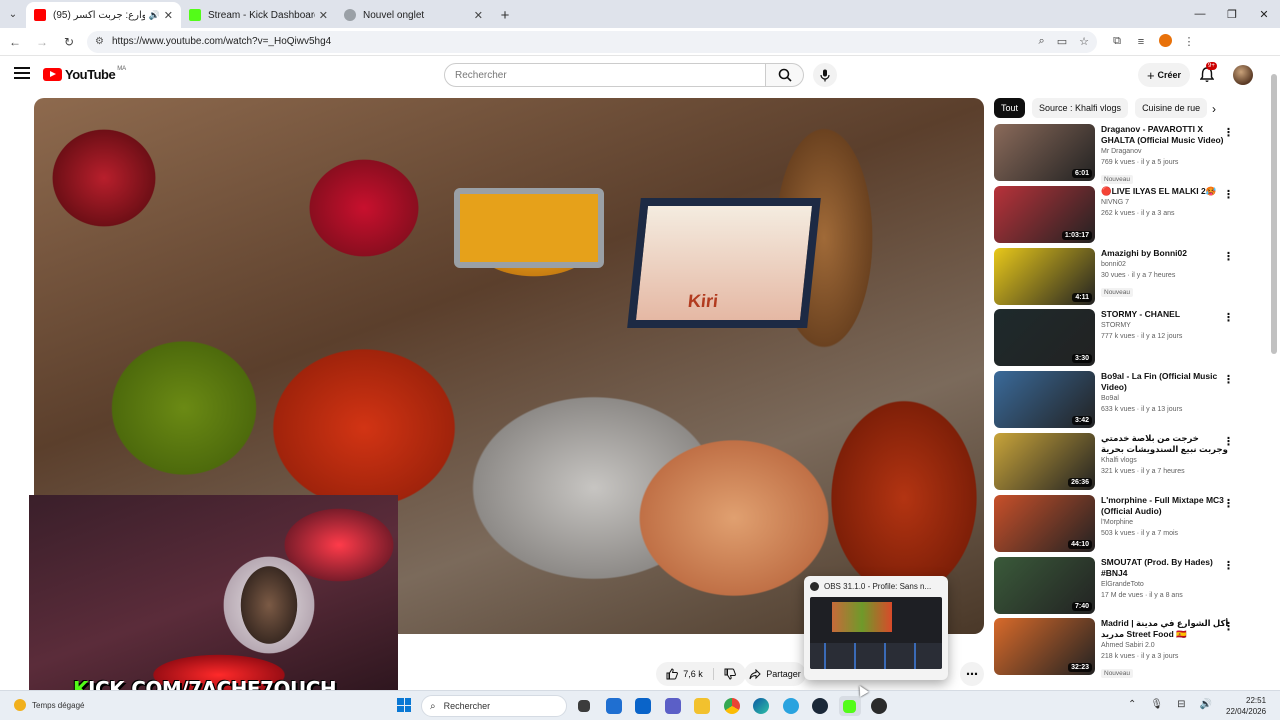  I want to click on video-thumbnail: 26:36, so click(1044, 461).